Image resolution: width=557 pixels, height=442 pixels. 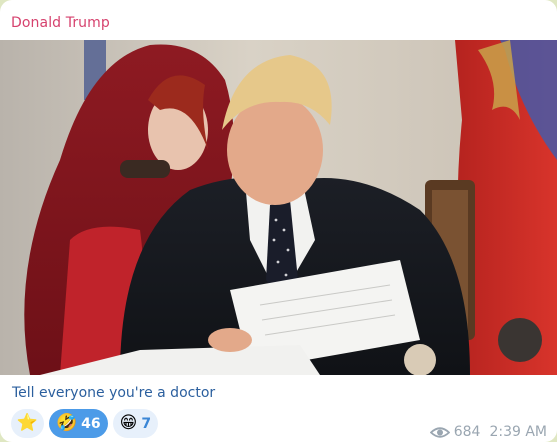 What do you see at coordinates (128, 423) in the screenshot?
I see `grin-reaction-icon: 😁` at bounding box center [128, 423].